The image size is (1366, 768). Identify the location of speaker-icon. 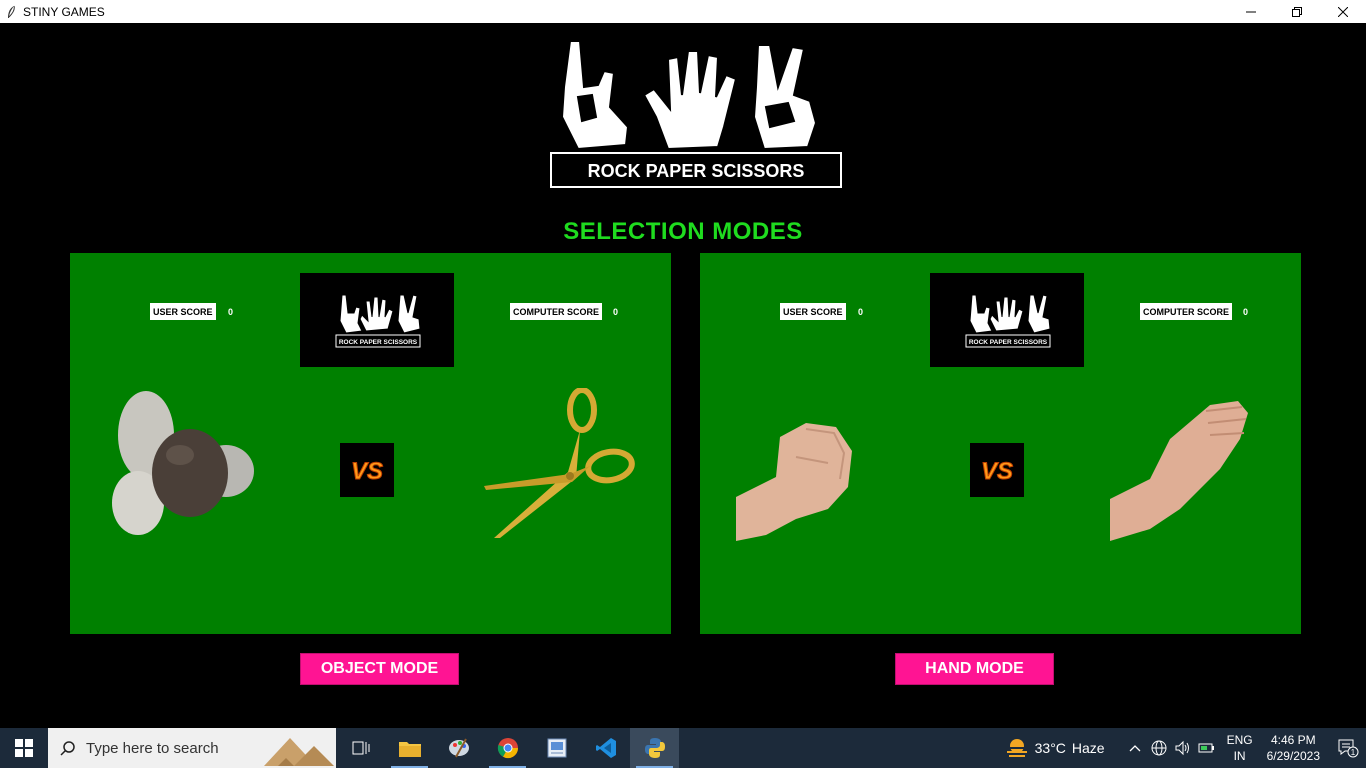
(1182, 748).